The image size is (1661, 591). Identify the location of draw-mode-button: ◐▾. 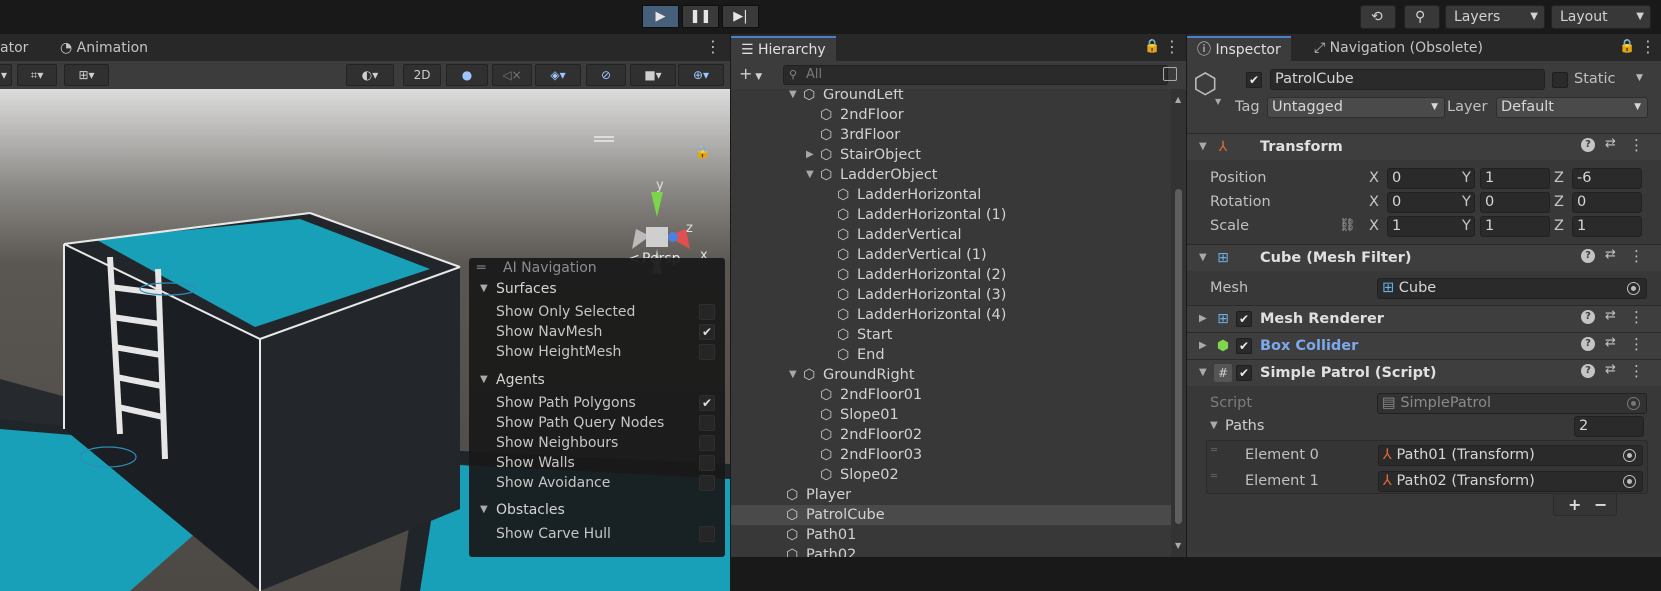
(370, 75).